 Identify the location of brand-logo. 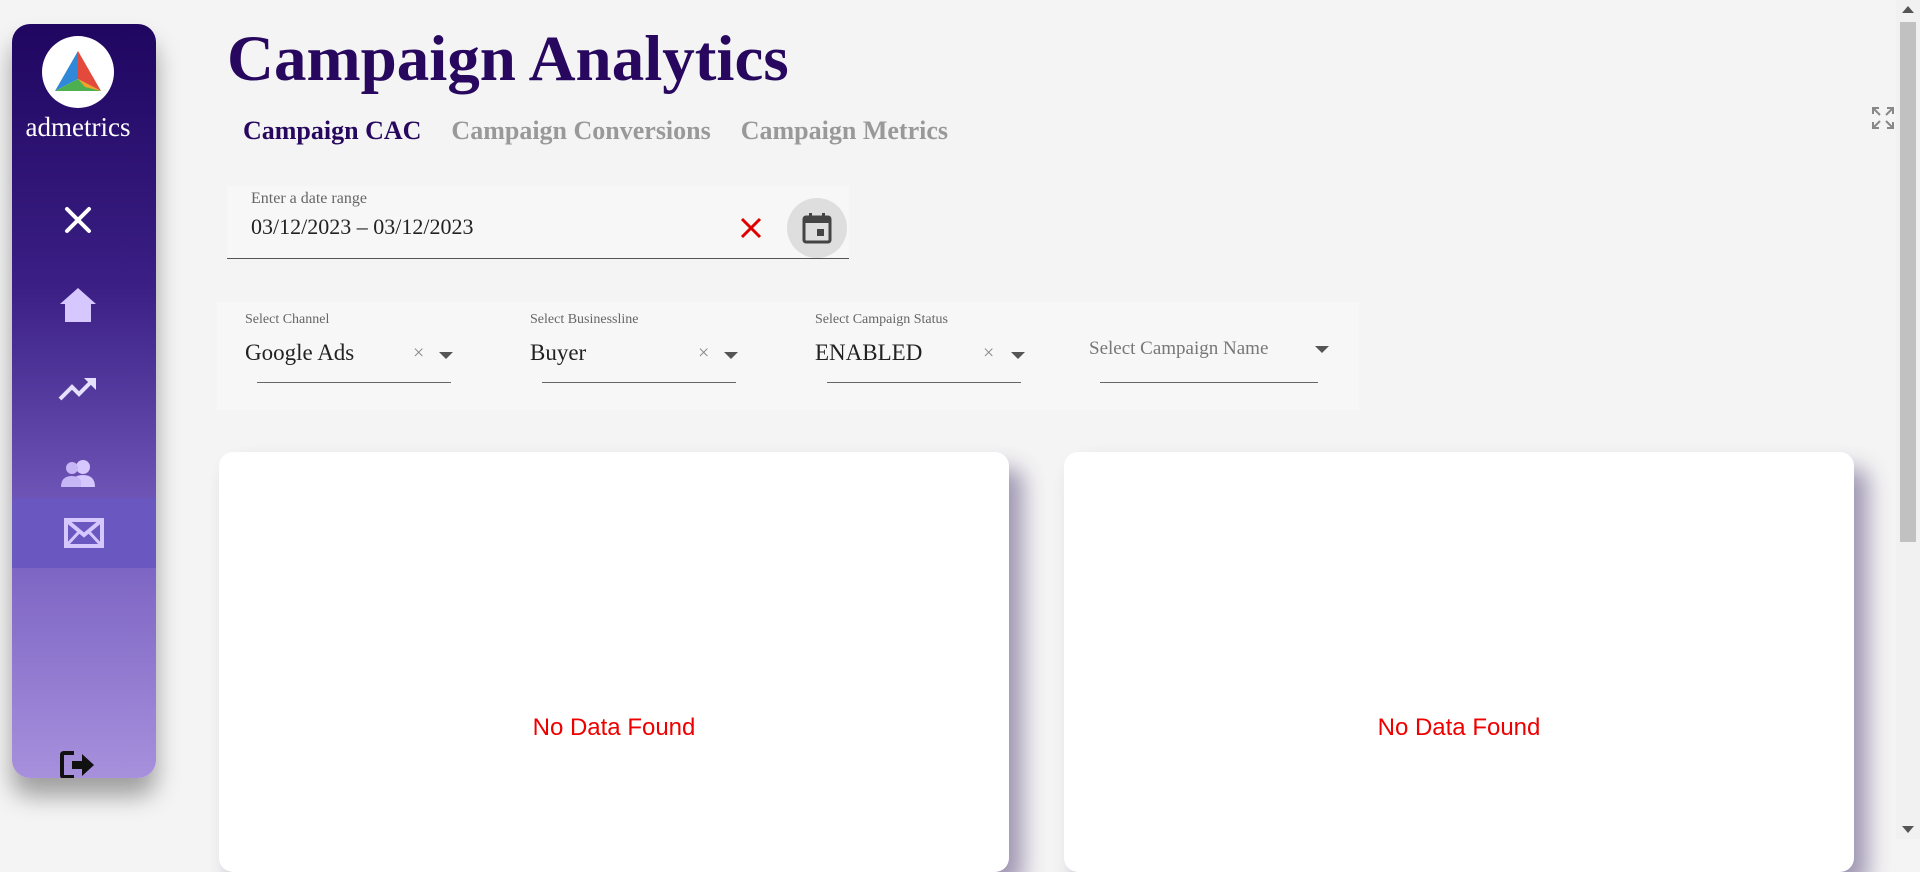
(78, 72).